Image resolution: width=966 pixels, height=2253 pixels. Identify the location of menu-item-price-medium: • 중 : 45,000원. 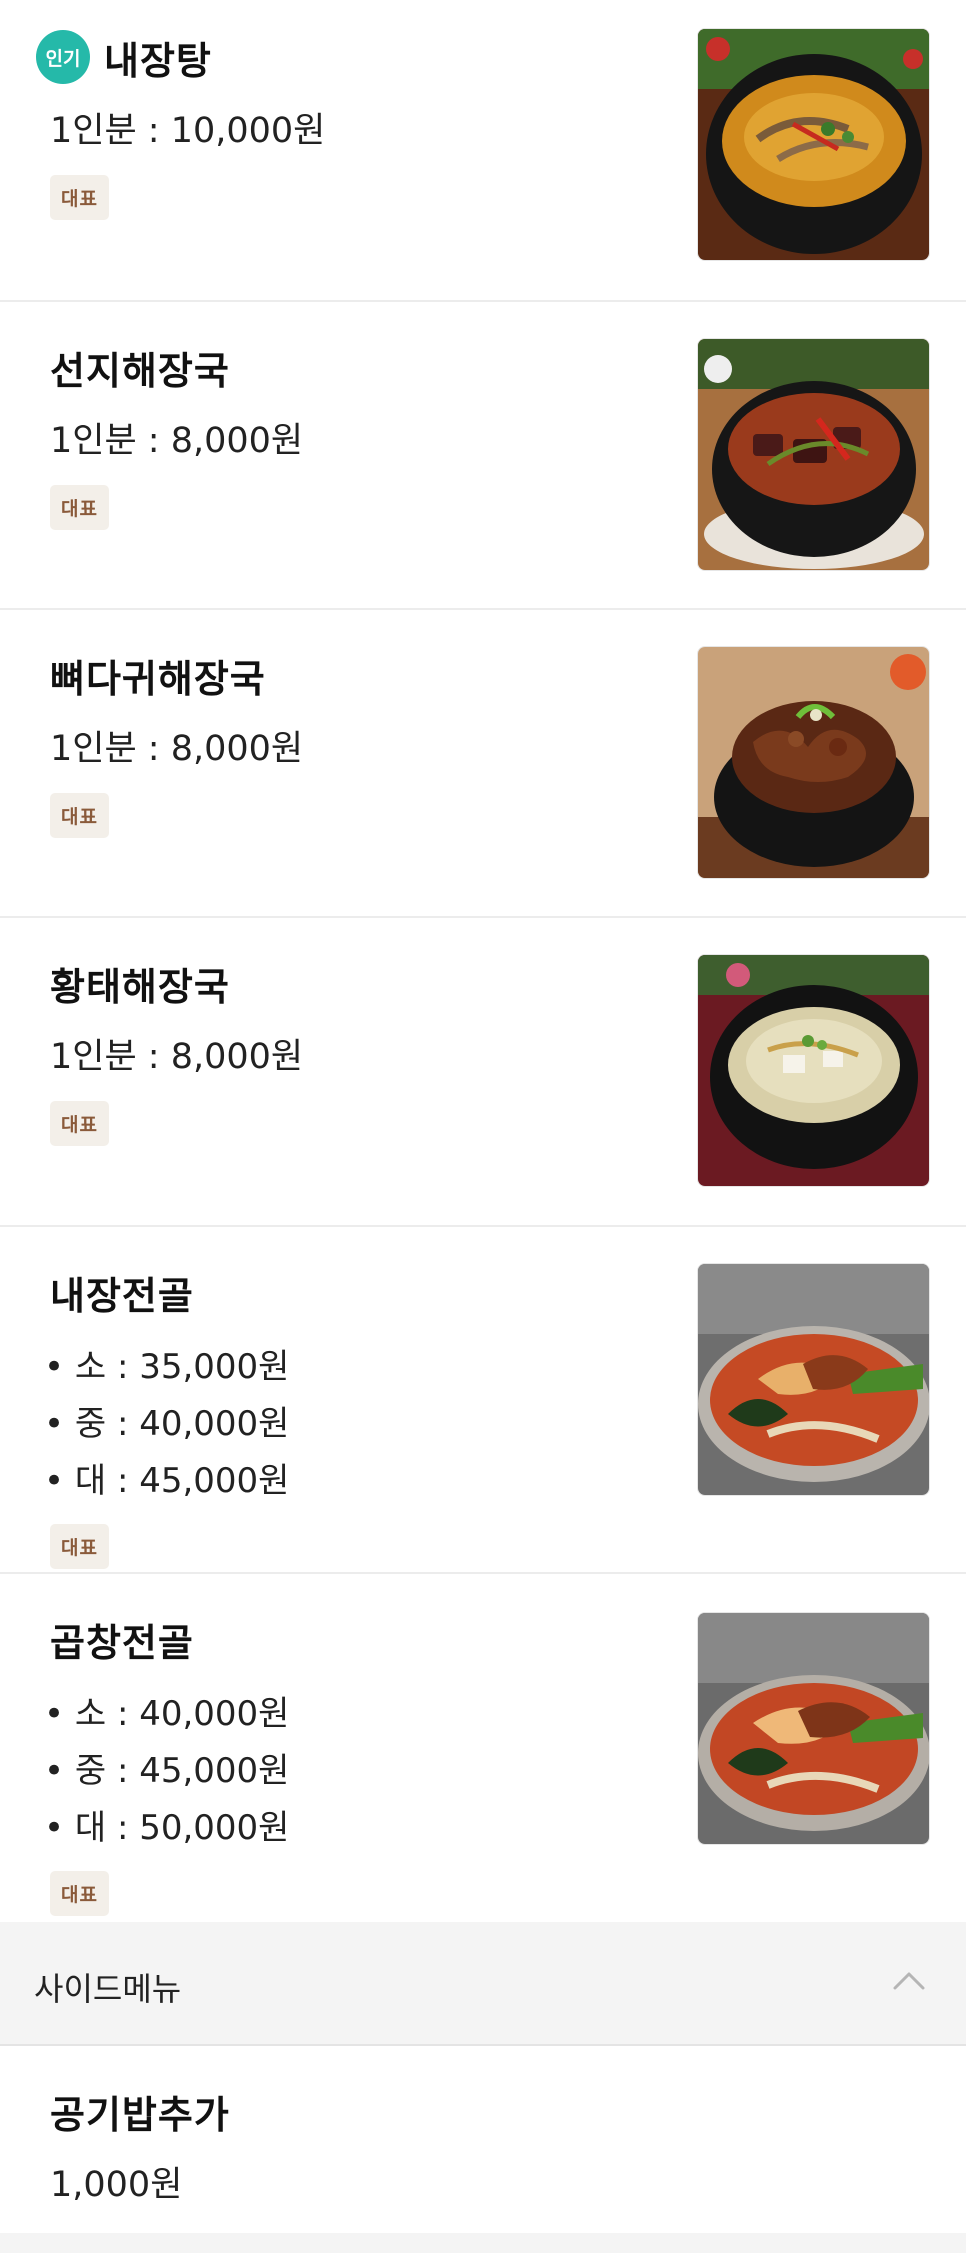
(167, 1771).